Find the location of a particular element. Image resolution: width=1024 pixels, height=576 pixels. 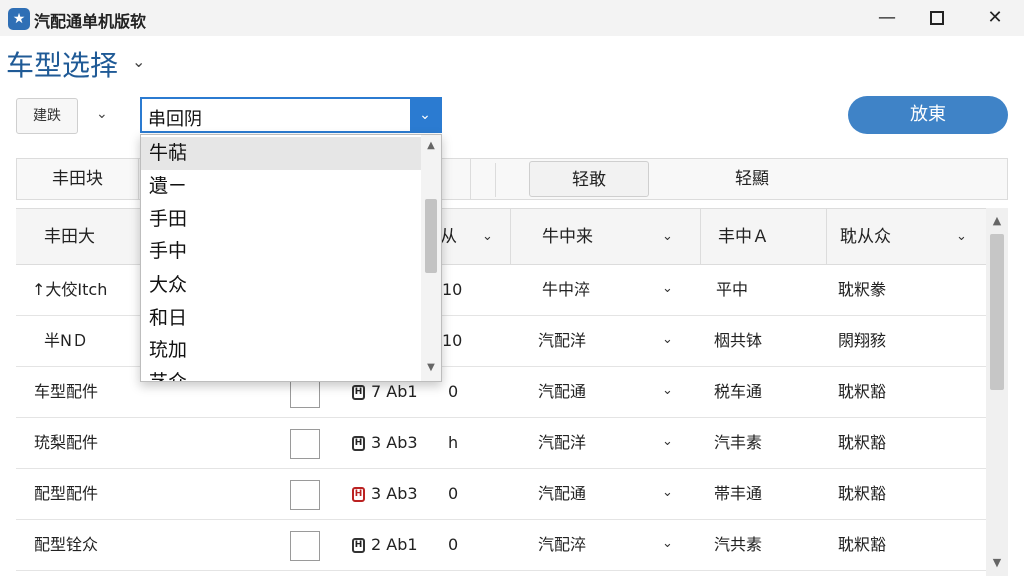

toolbar-button: 轻敢 is located at coordinates (589, 179).